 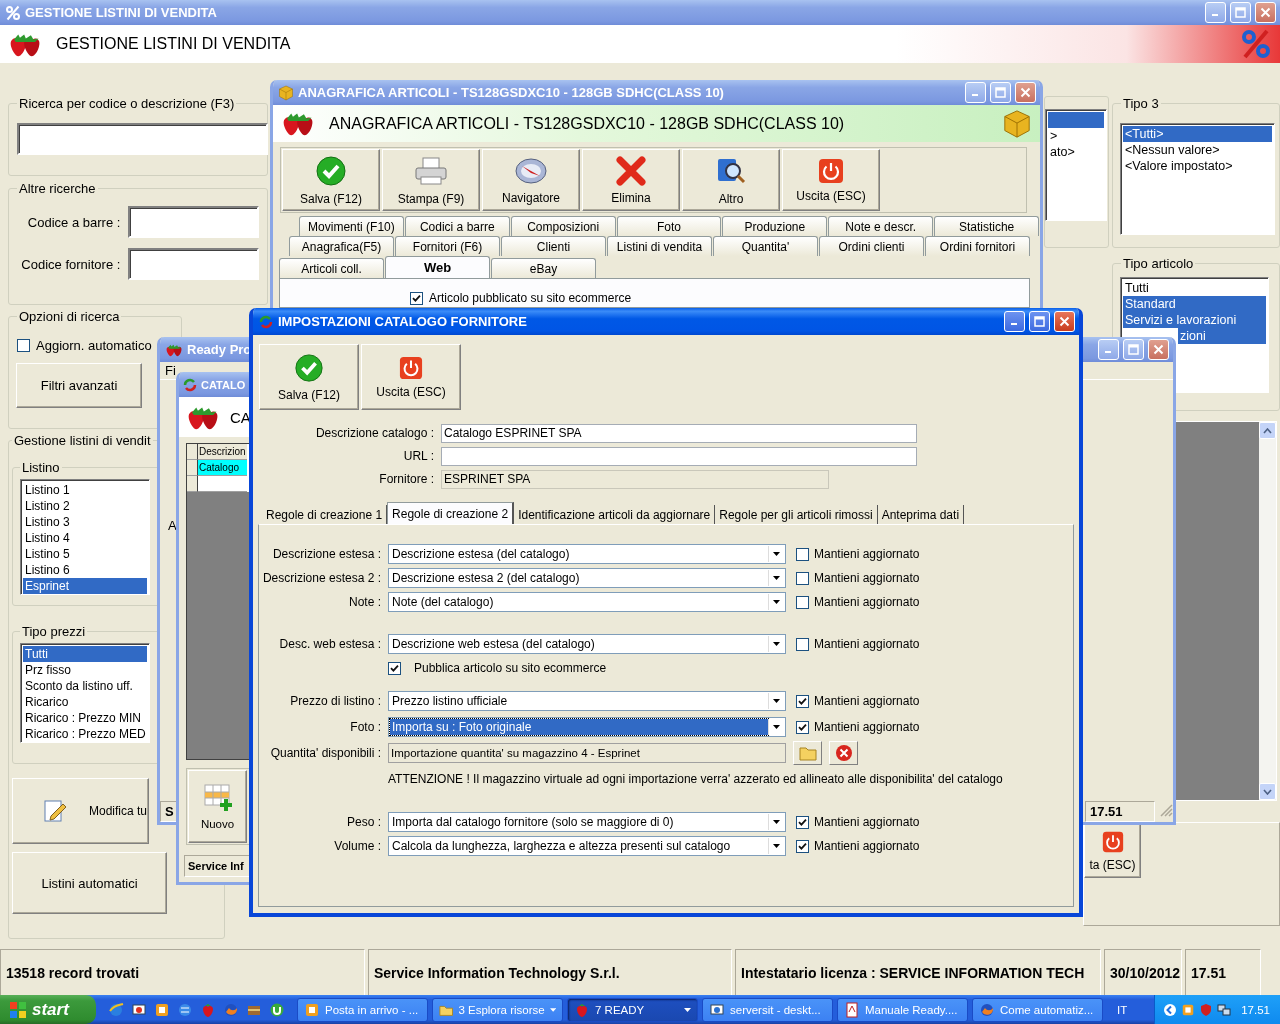 I want to click on list-item: Standard, so click(x=1194, y=304).